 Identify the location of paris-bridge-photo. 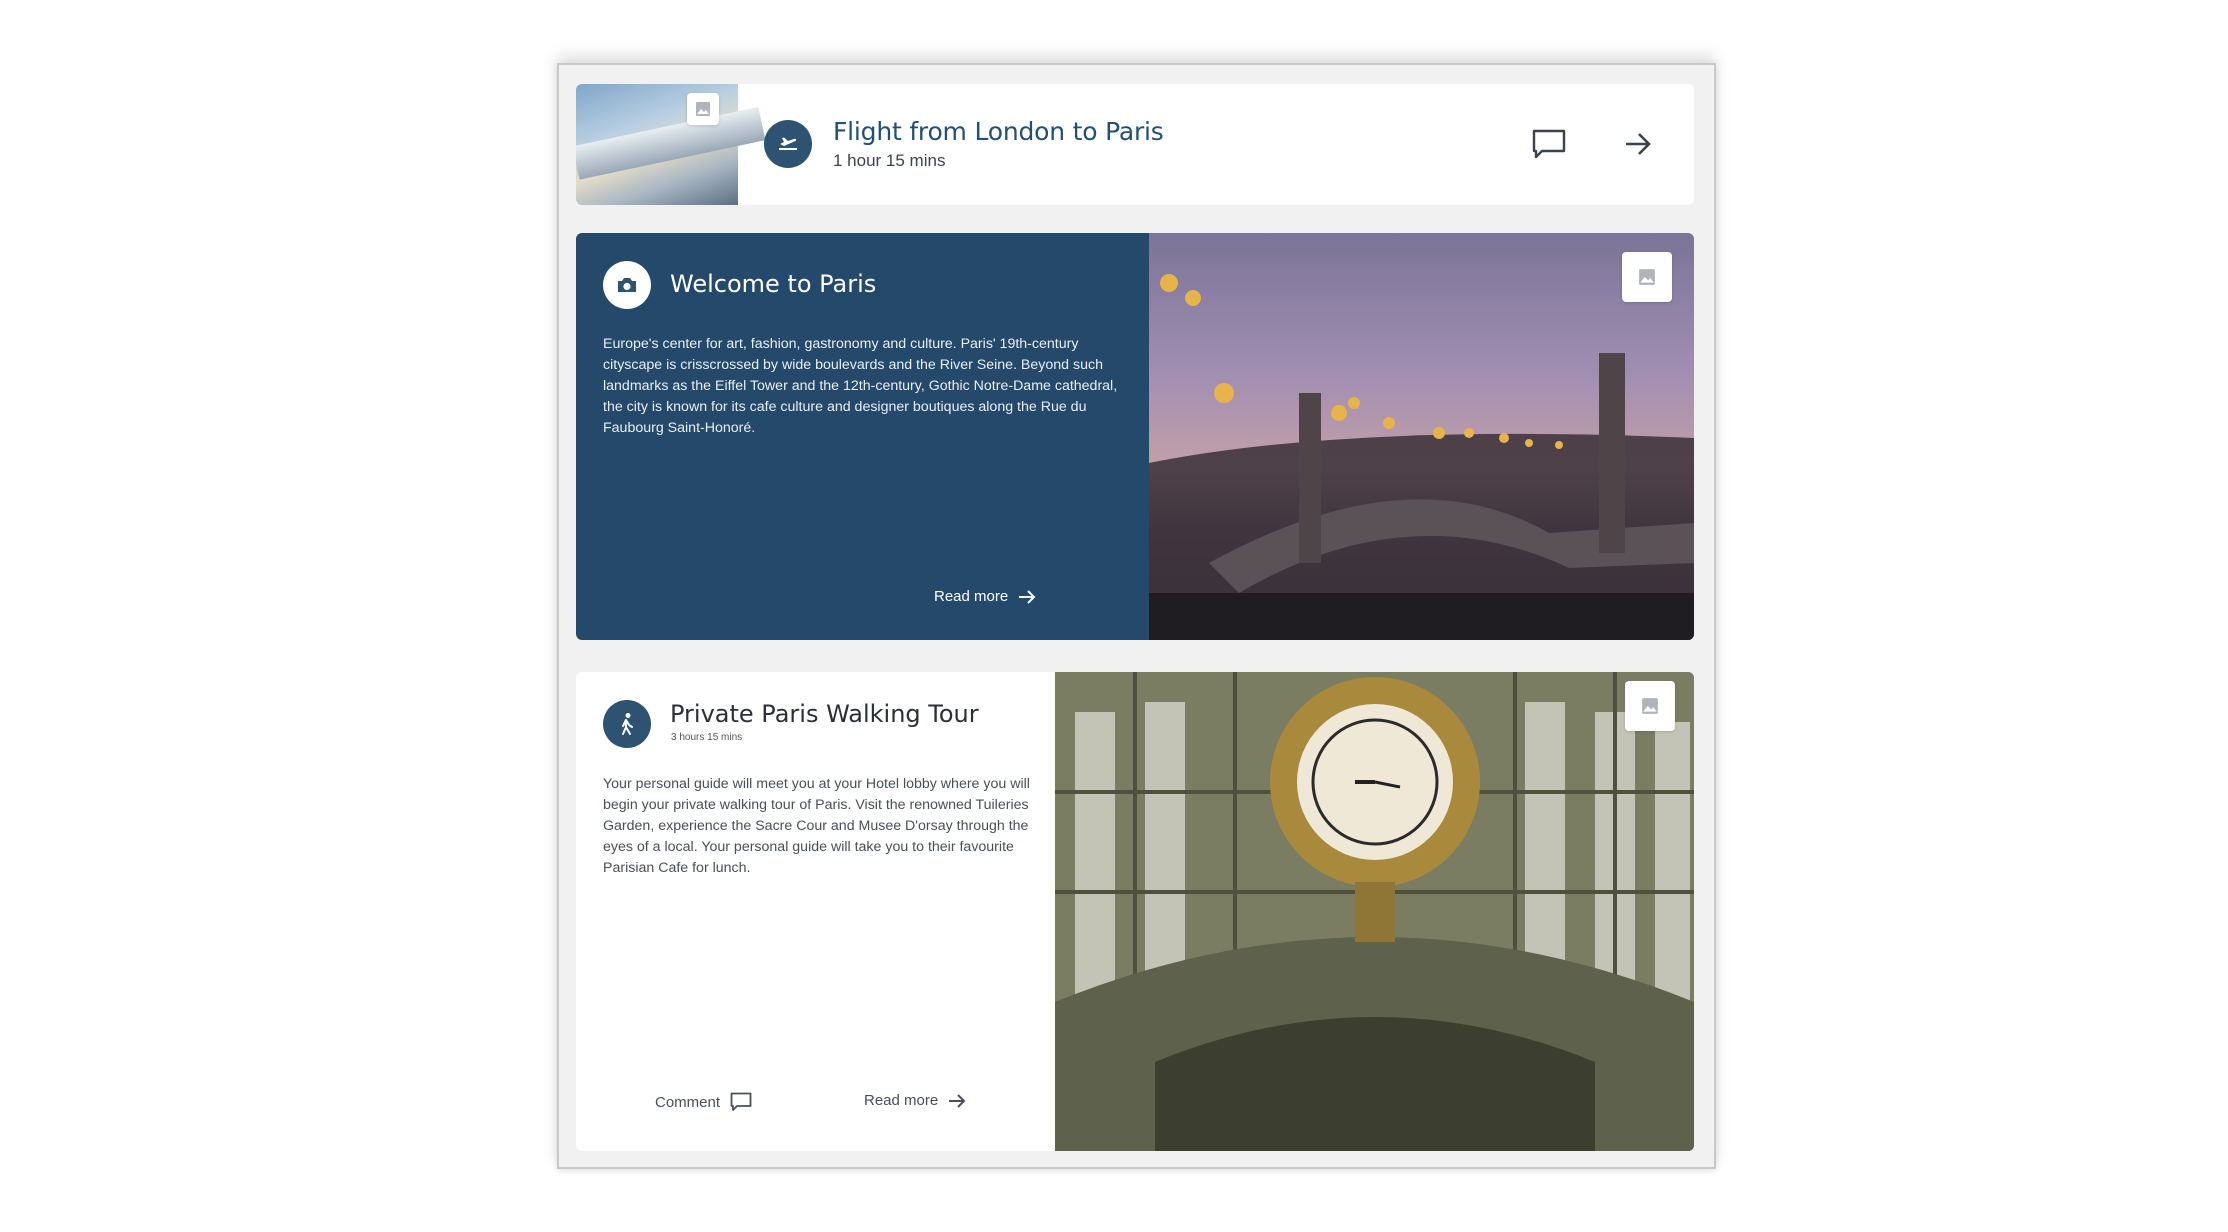
(1421, 436).